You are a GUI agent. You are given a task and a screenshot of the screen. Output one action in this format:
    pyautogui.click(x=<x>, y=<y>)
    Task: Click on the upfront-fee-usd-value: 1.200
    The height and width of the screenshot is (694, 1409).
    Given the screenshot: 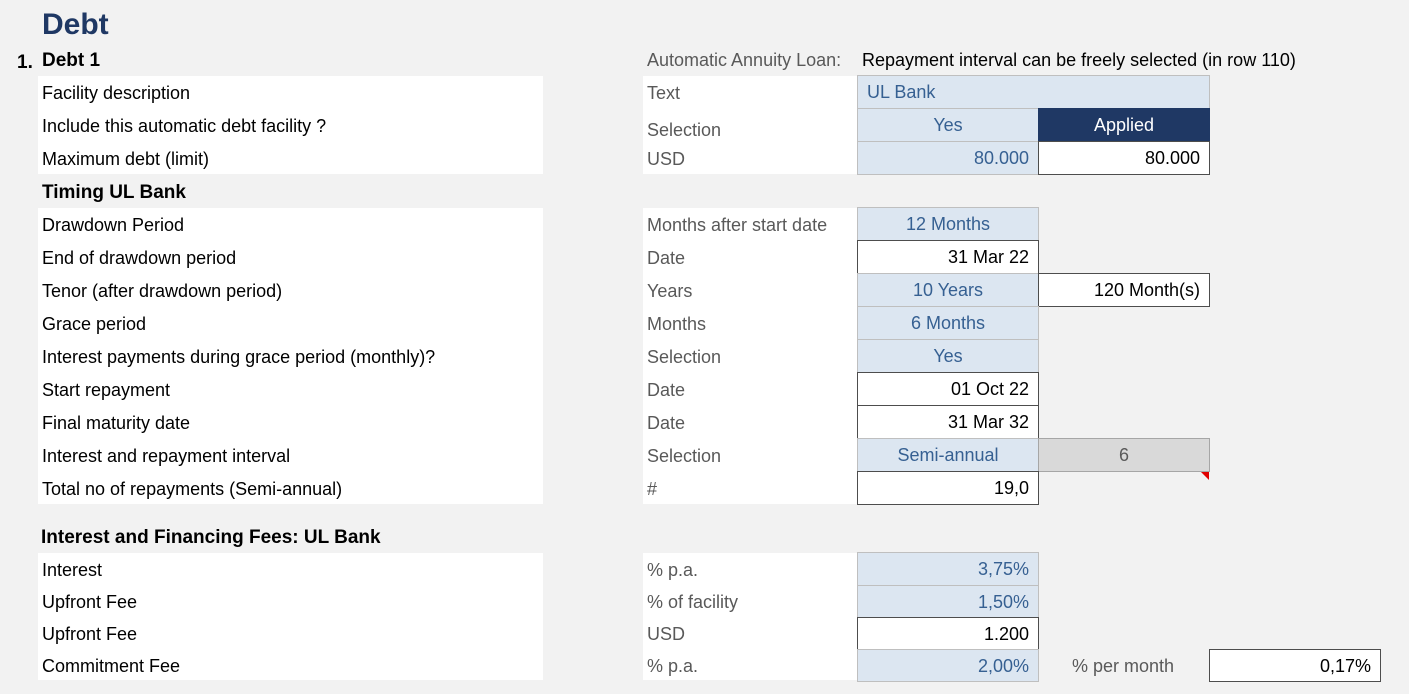 What is the action you would take?
    pyautogui.click(x=948, y=633)
    